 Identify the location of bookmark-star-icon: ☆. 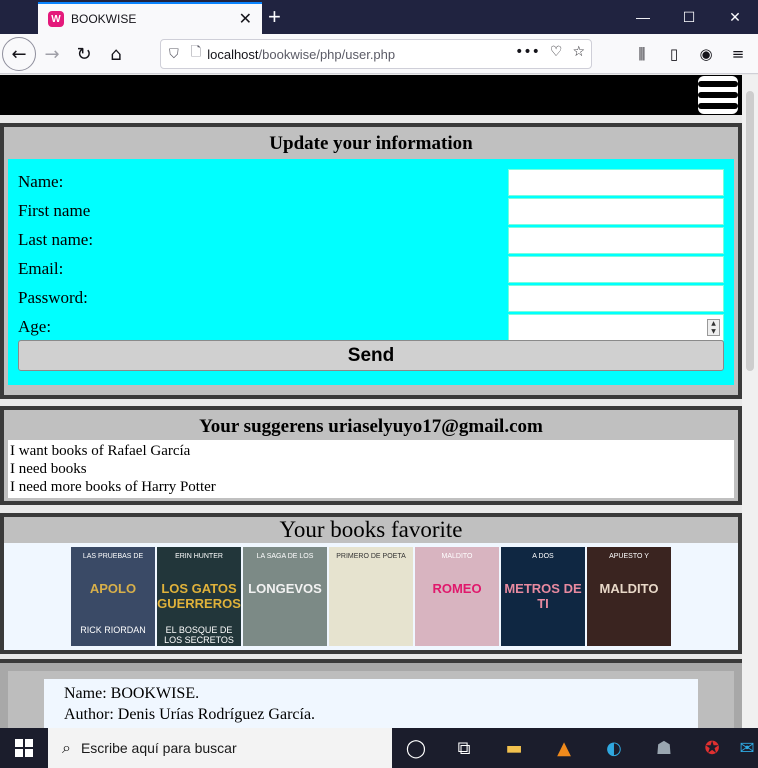
(578, 52).